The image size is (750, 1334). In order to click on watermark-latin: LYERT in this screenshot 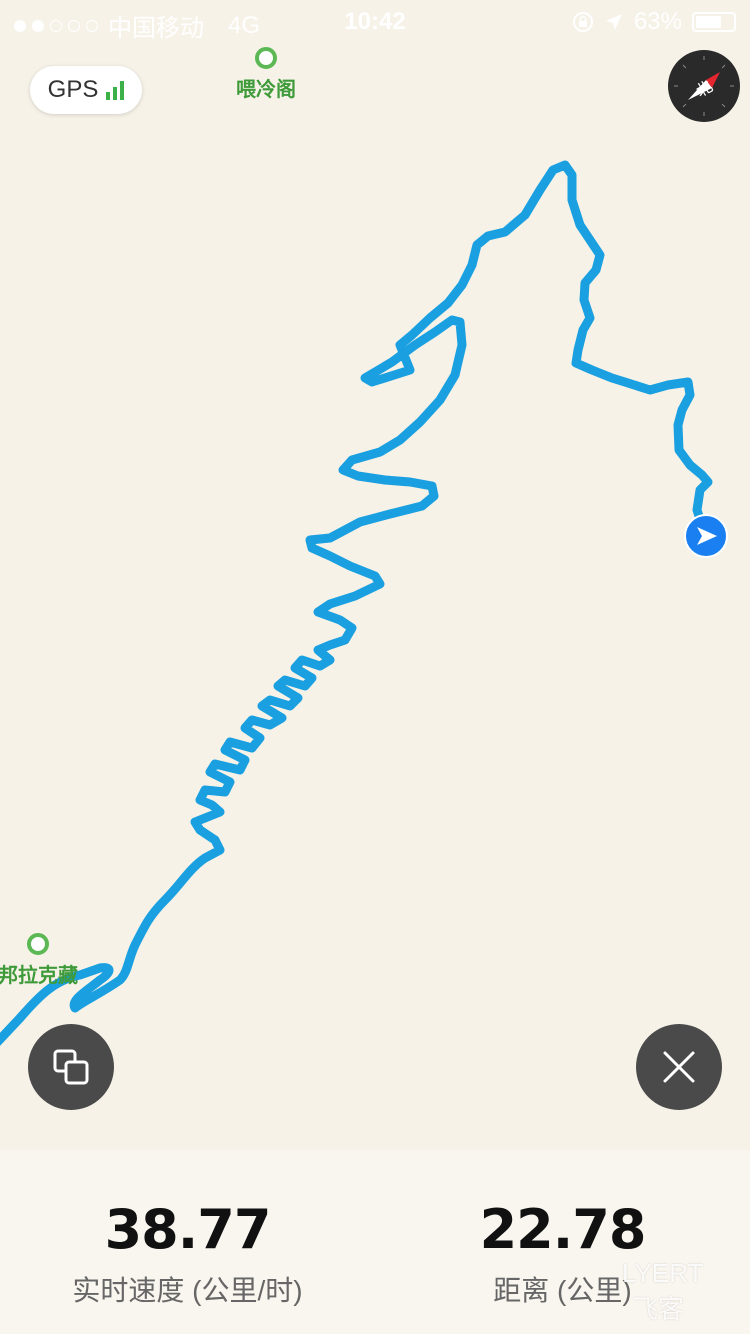, I will do `click(663, 1273)`.